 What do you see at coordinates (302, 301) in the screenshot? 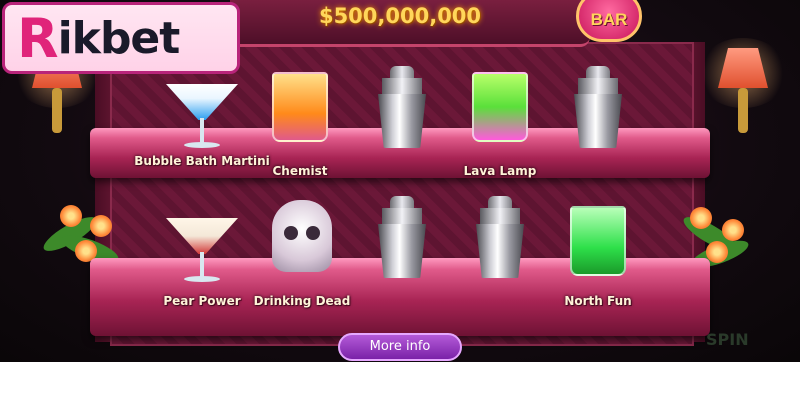
I see `drink-label: Drinking Dead` at bounding box center [302, 301].